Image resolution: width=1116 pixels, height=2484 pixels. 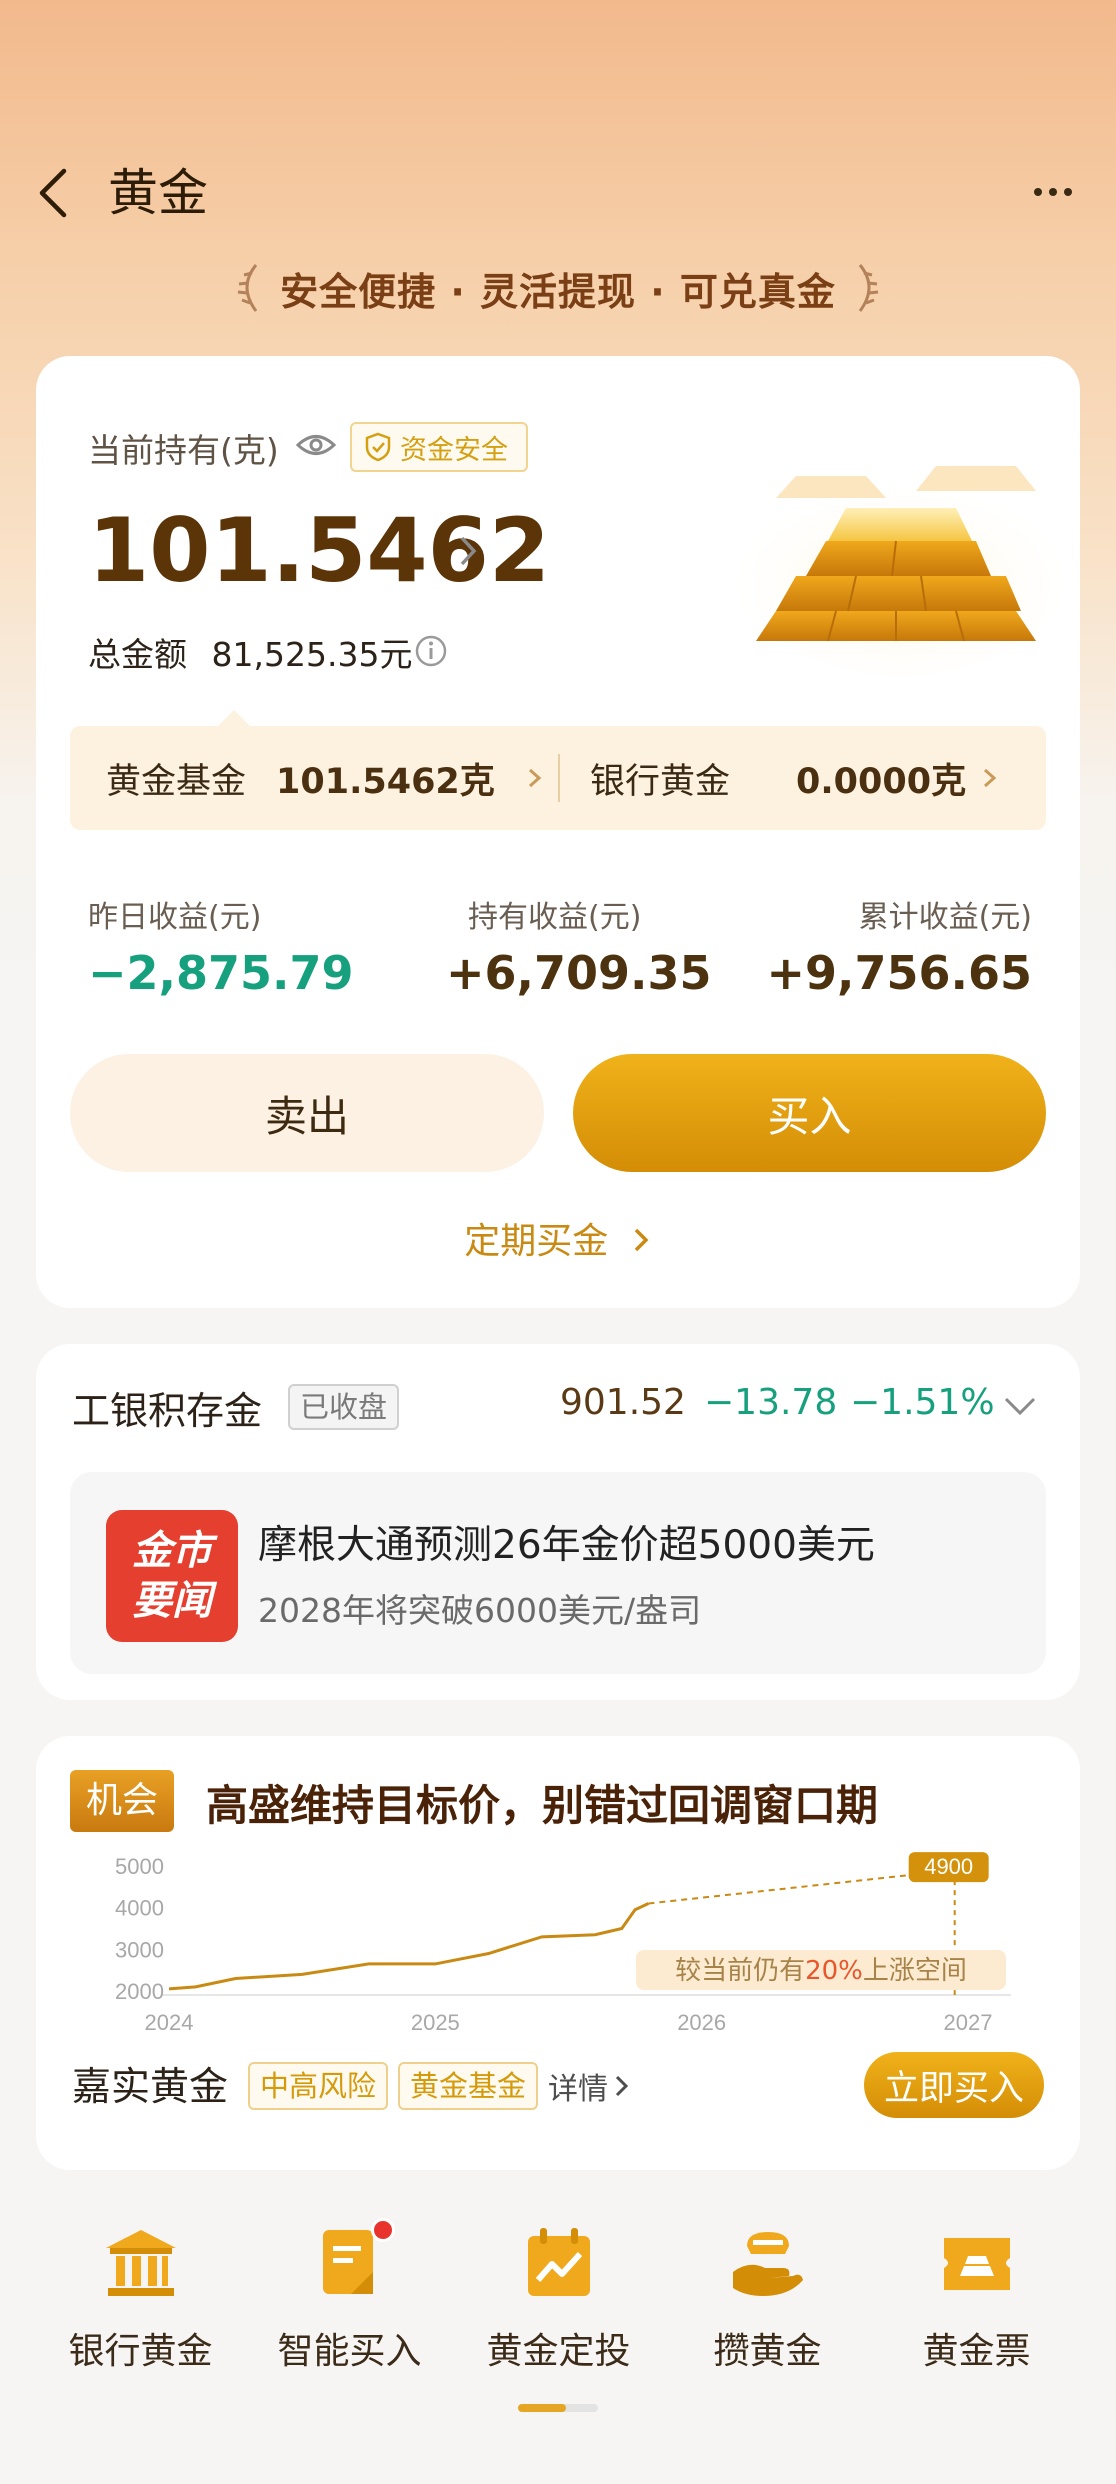 I want to click on cumulative-pl-value: +9,756.65, so click(x=899, y=973).